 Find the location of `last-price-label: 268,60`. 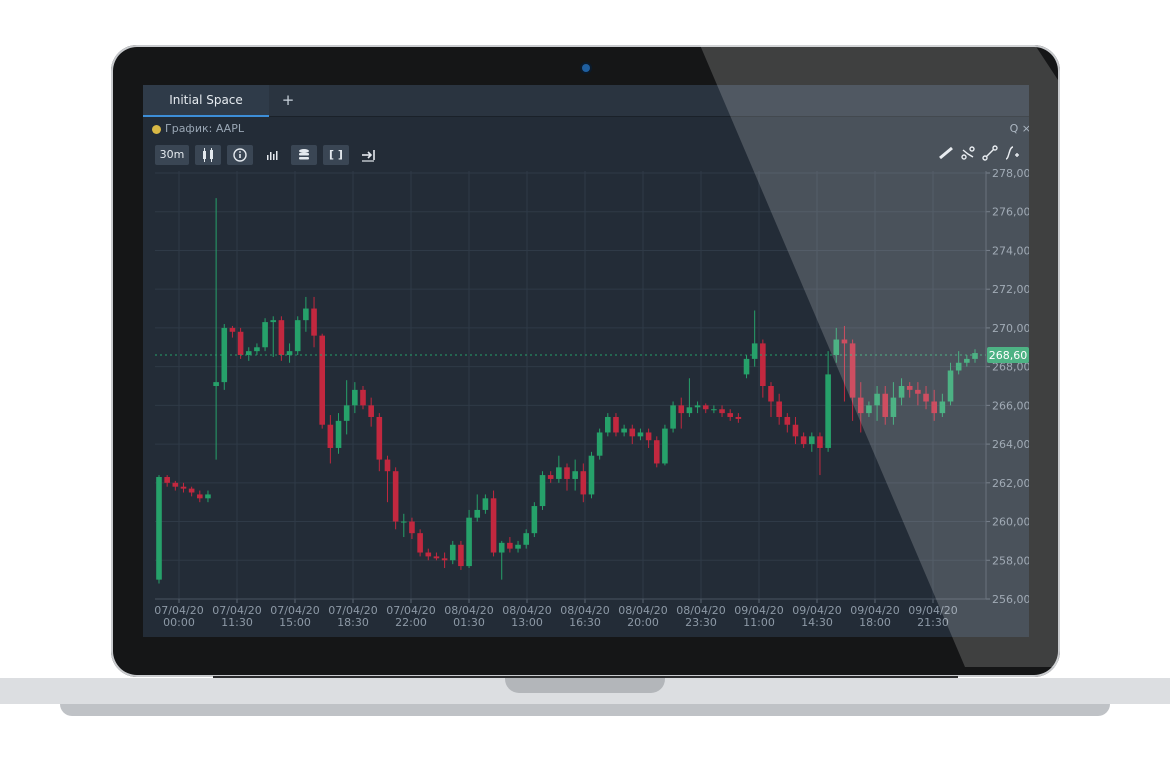

last-price-label: 268,60 is located at coordinates (1008, 355).